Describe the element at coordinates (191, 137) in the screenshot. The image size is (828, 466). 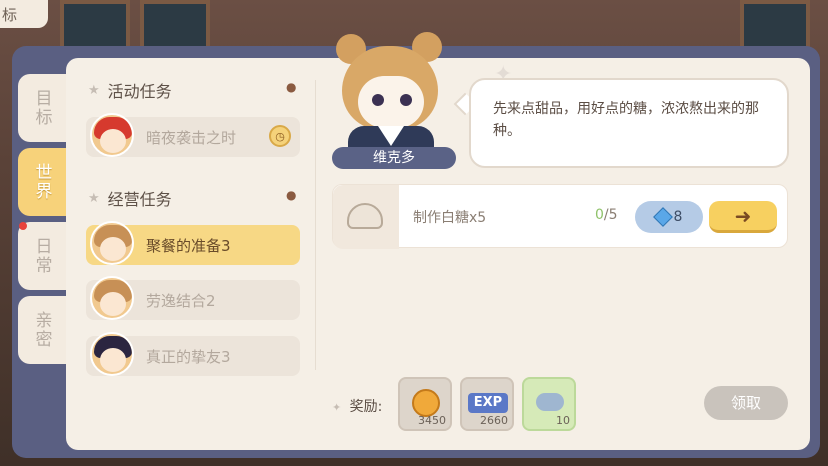
I see `task-label: 暗夜袭击之时` at that location.